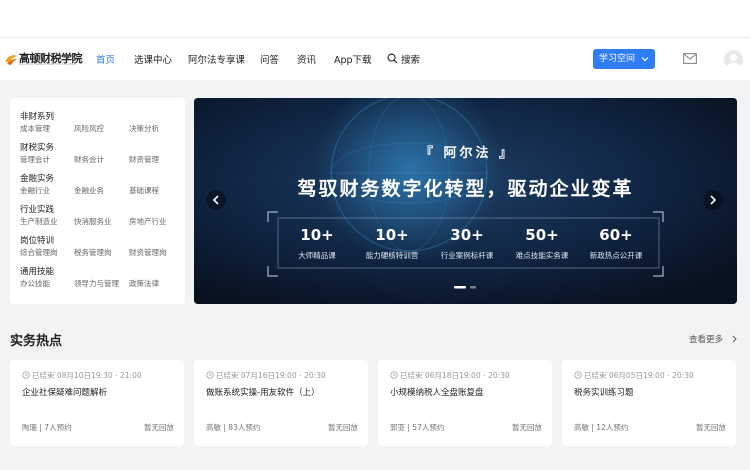 The image size is (750, 470). I want to click on banner-prev-button, so click(216, 200).